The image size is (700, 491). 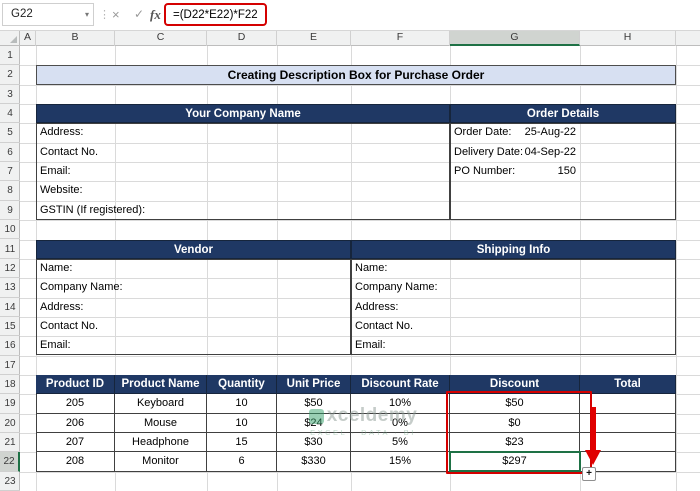 What do you see at coordinates (61, 307) in the screenshot?
I see `vendor-field-cell: Address:` at bounding box center [61, 307].